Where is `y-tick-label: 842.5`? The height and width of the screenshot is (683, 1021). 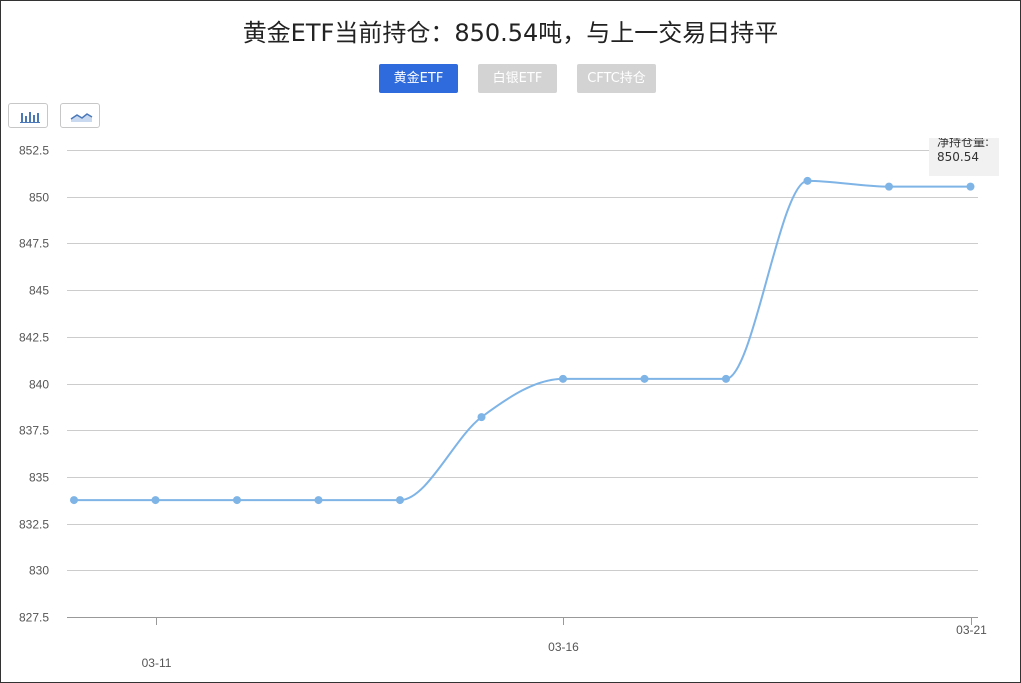
y-tick-label: 842.5 is located at coordinates (34, 338).